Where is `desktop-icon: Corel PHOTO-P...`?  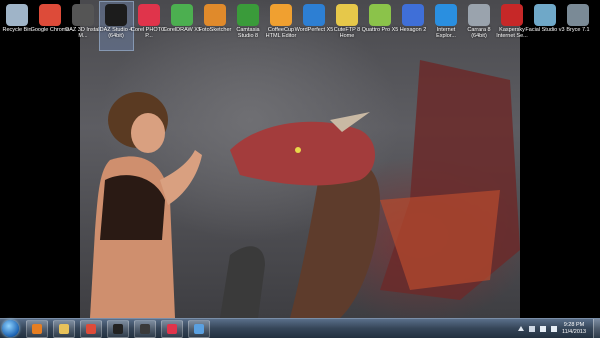
desktop-icon: Corel PHOTO-P... is located at coordinates (149, 26).